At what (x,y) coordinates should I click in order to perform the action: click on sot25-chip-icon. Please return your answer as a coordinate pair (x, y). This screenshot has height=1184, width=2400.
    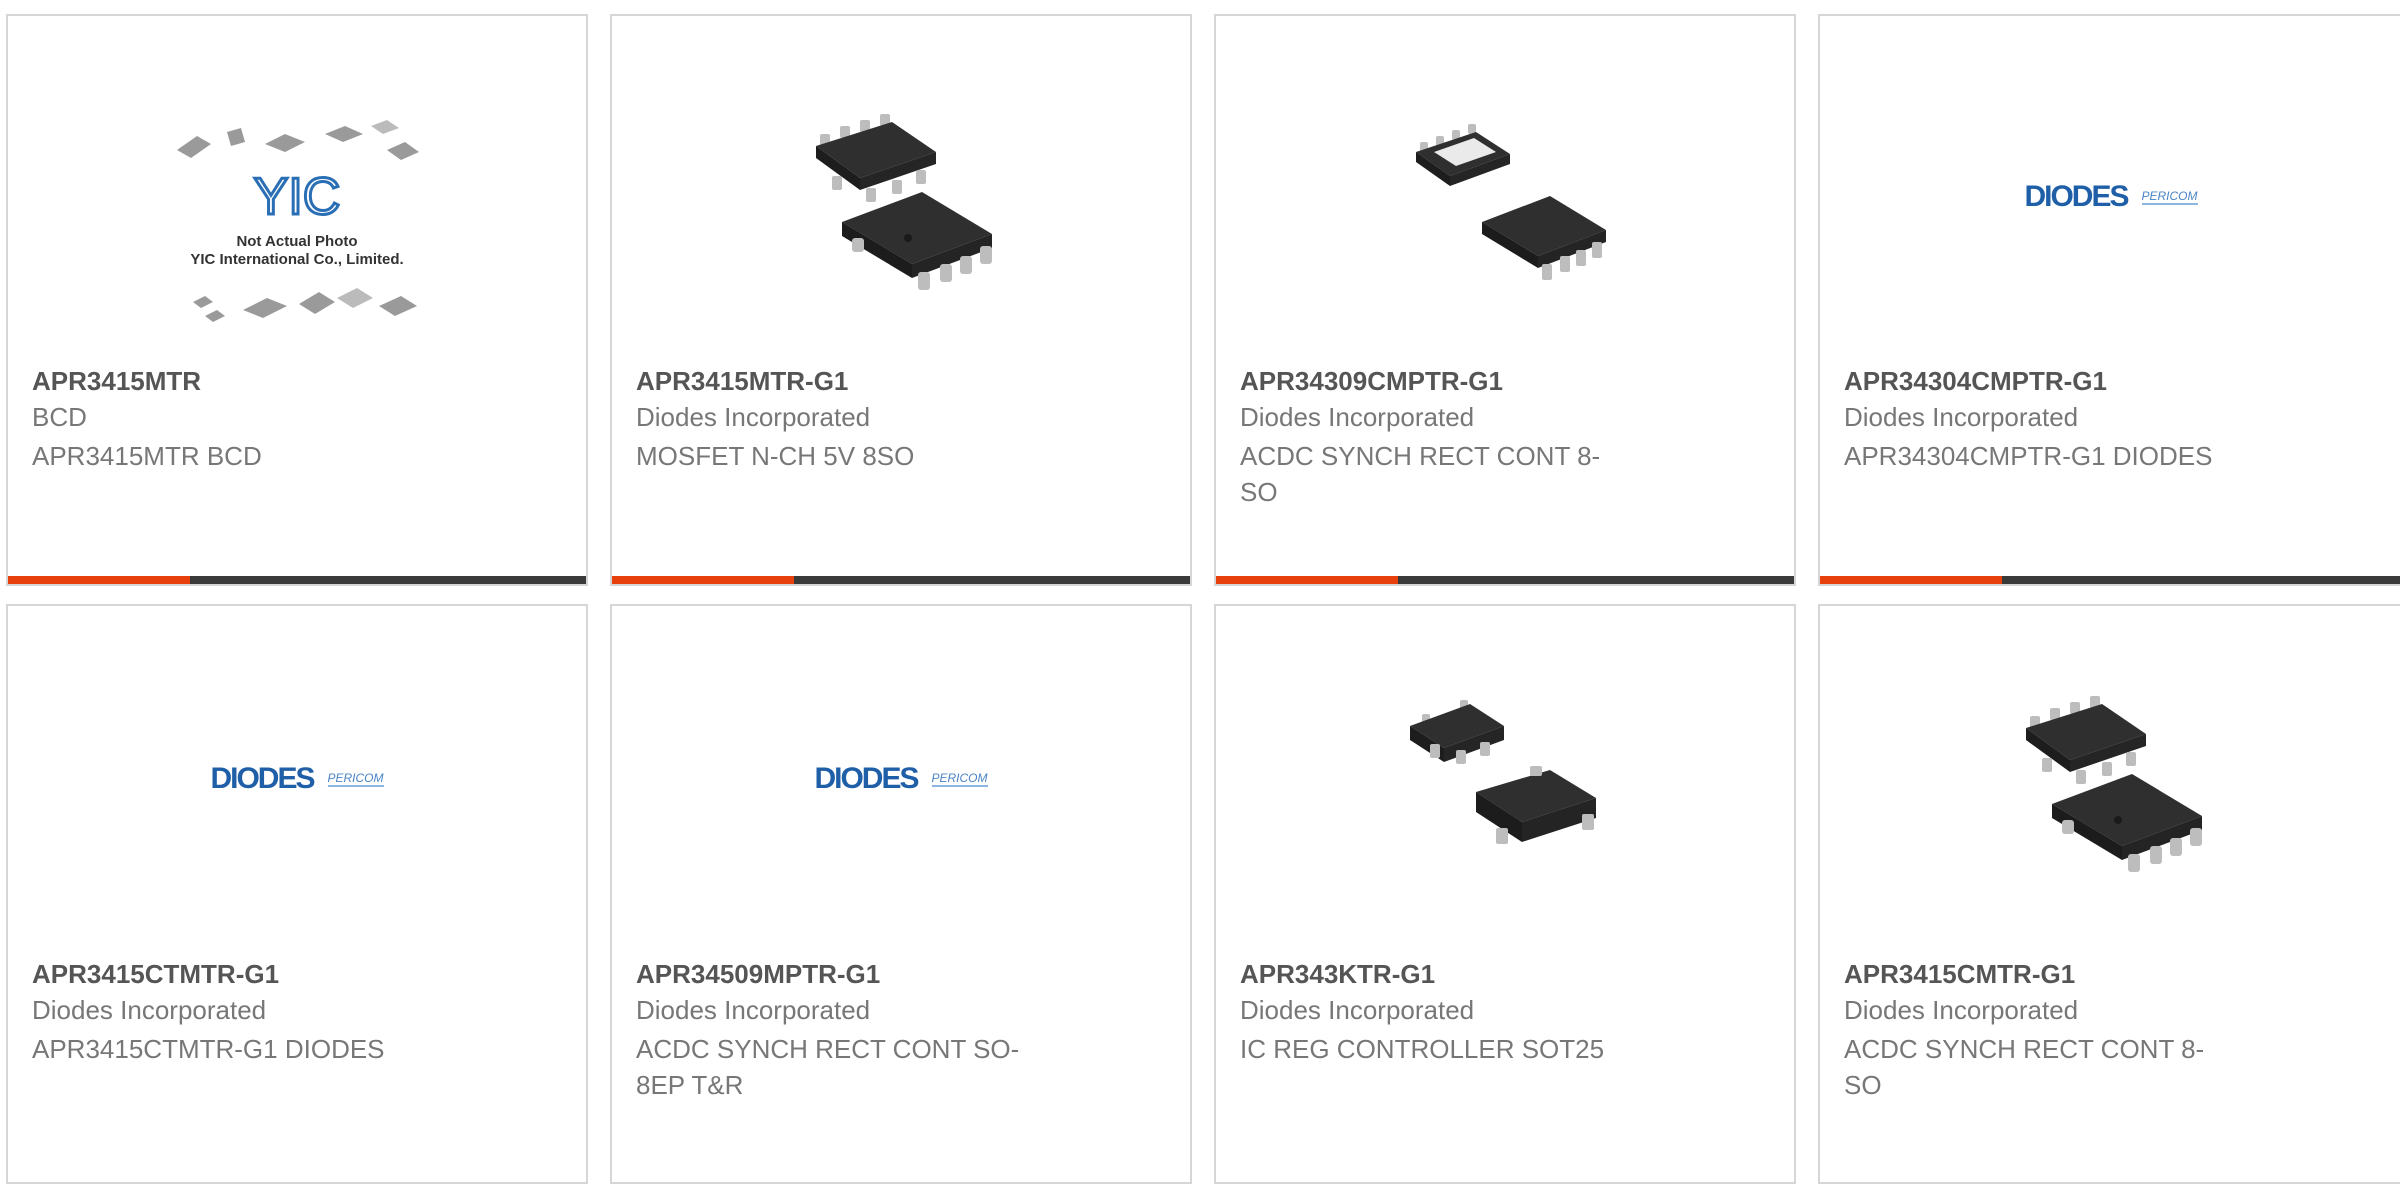
    Looking at the image, I should click on (1503, 772).